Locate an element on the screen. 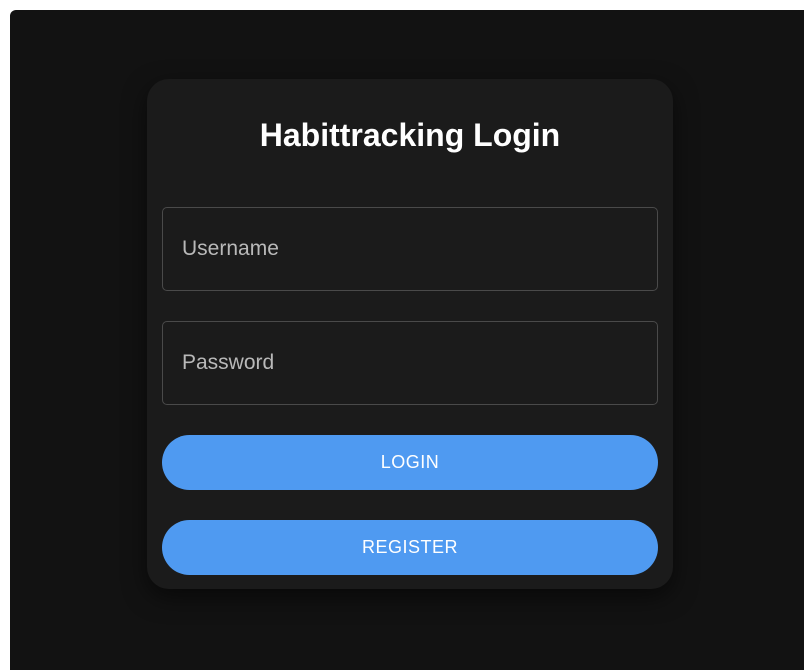 The height and width of the screenshot is (670, 804). login-button: LOGIN is located at coordinates (410, 462).